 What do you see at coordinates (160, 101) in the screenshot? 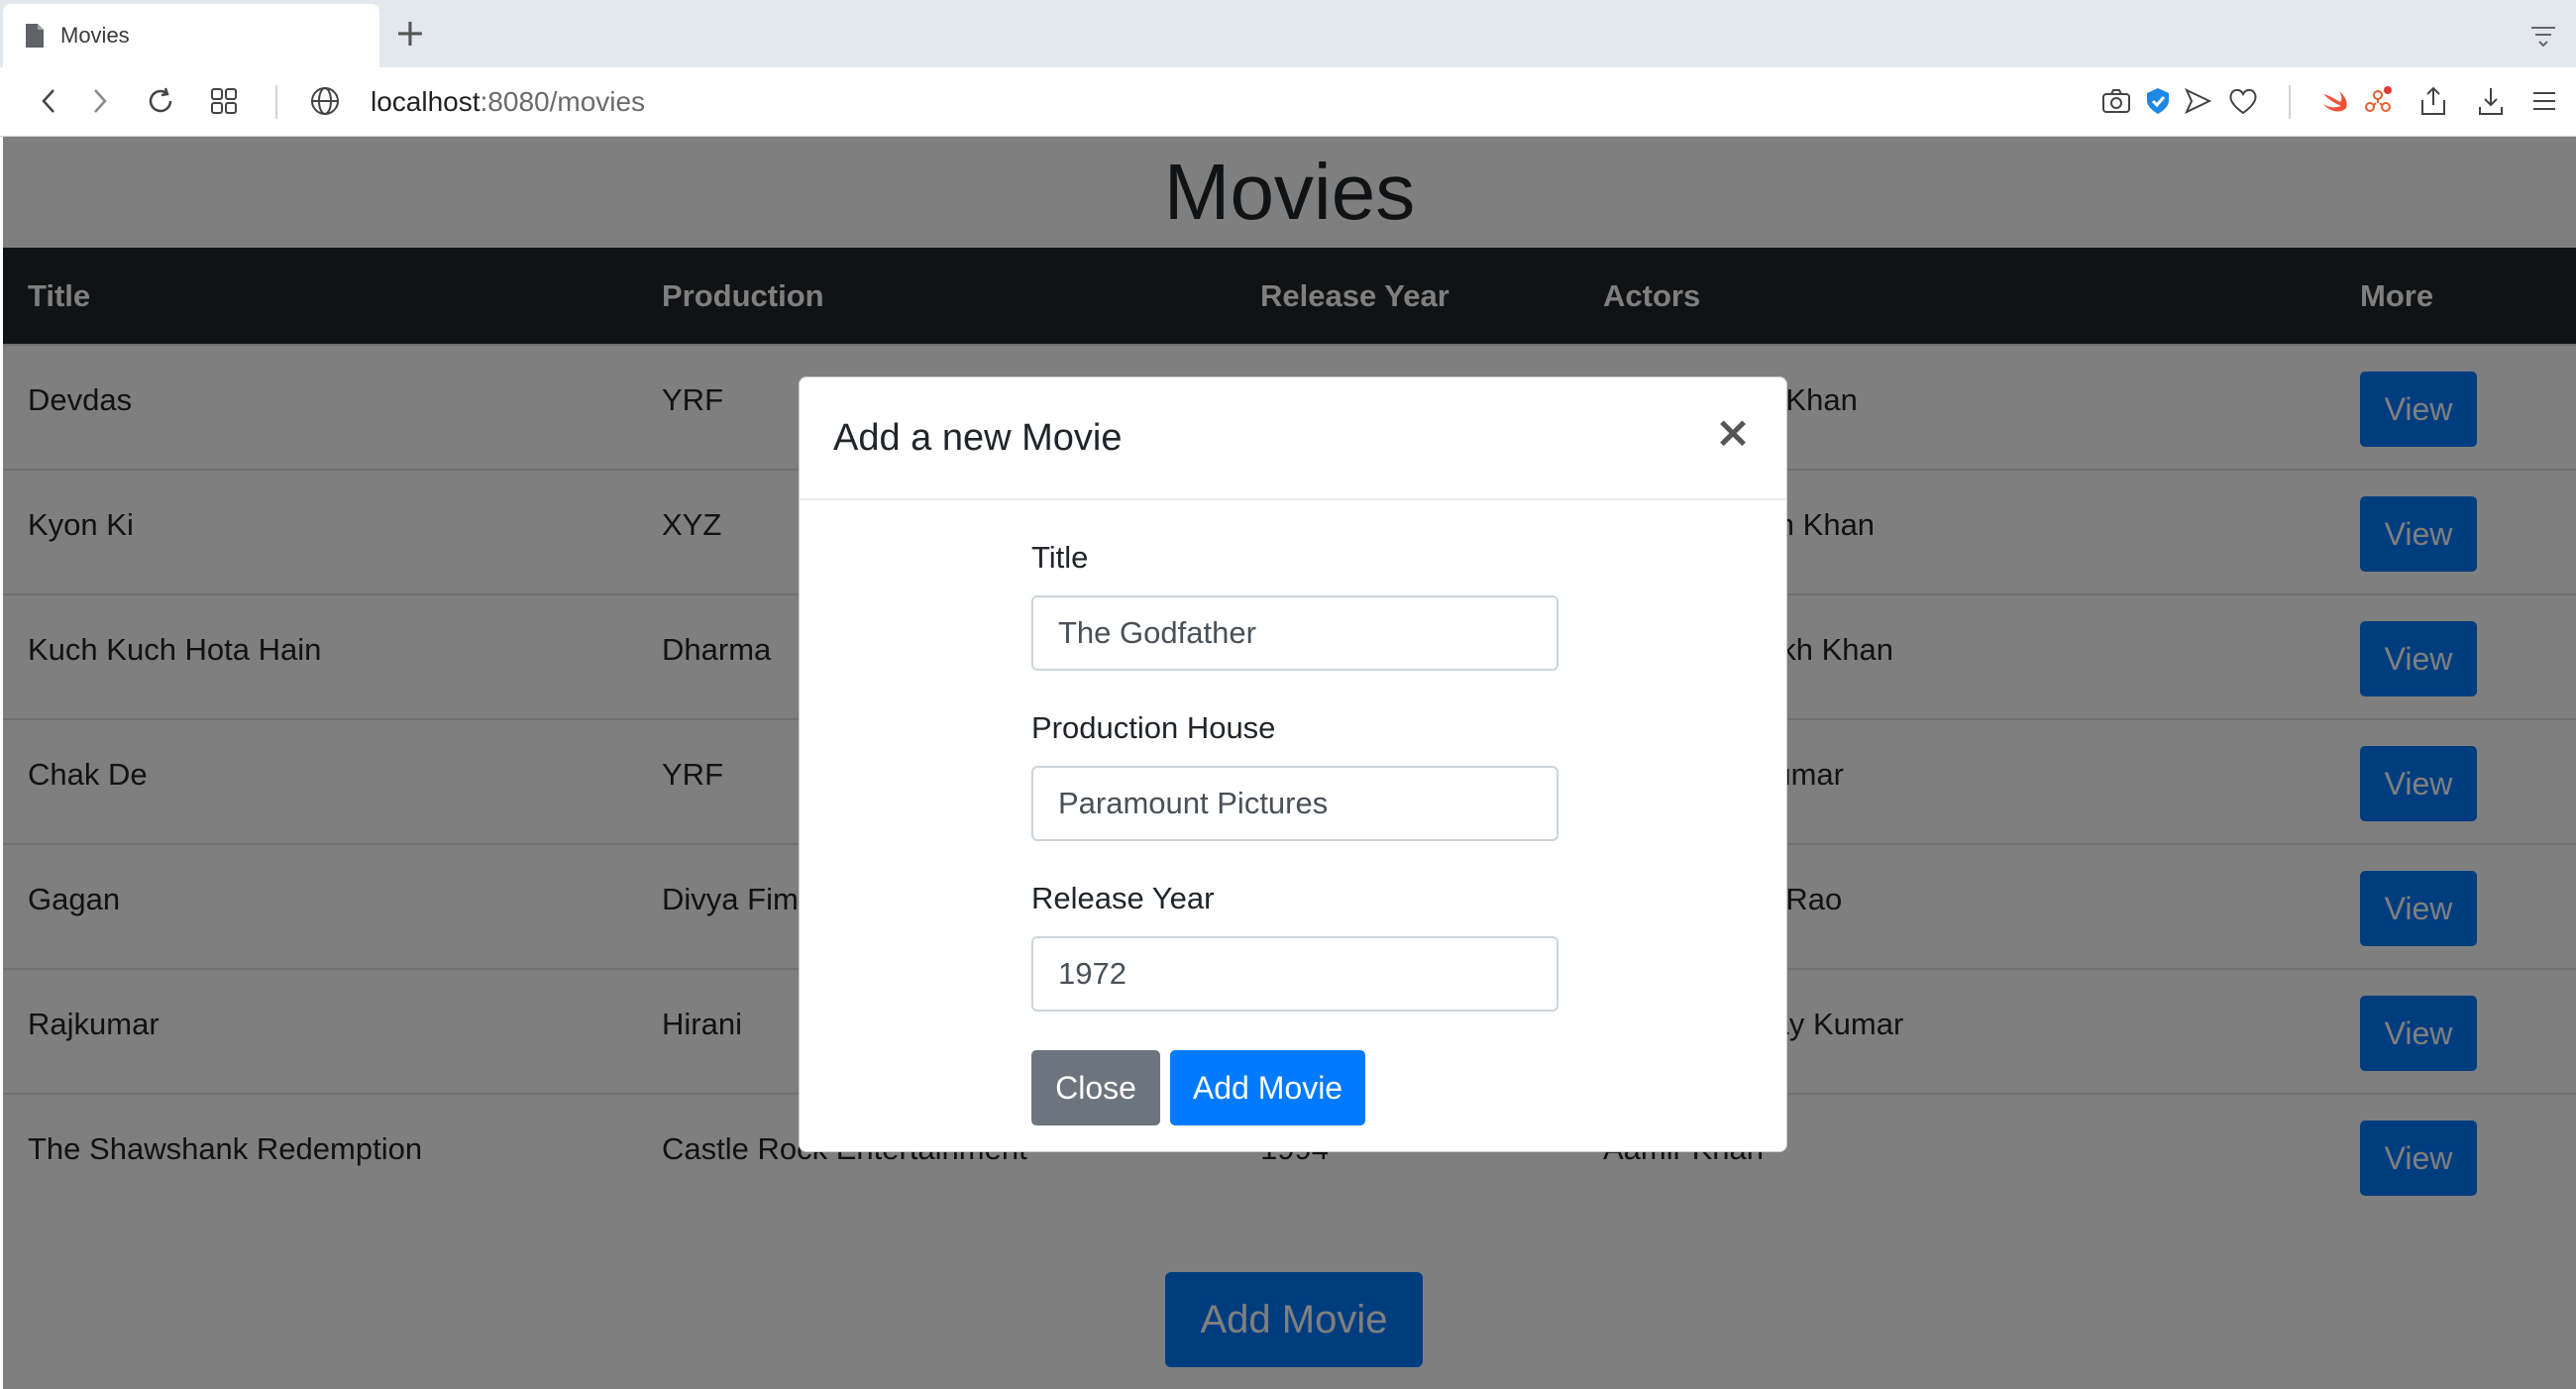
I see `reload-icon` at bounding box center [160, 101].